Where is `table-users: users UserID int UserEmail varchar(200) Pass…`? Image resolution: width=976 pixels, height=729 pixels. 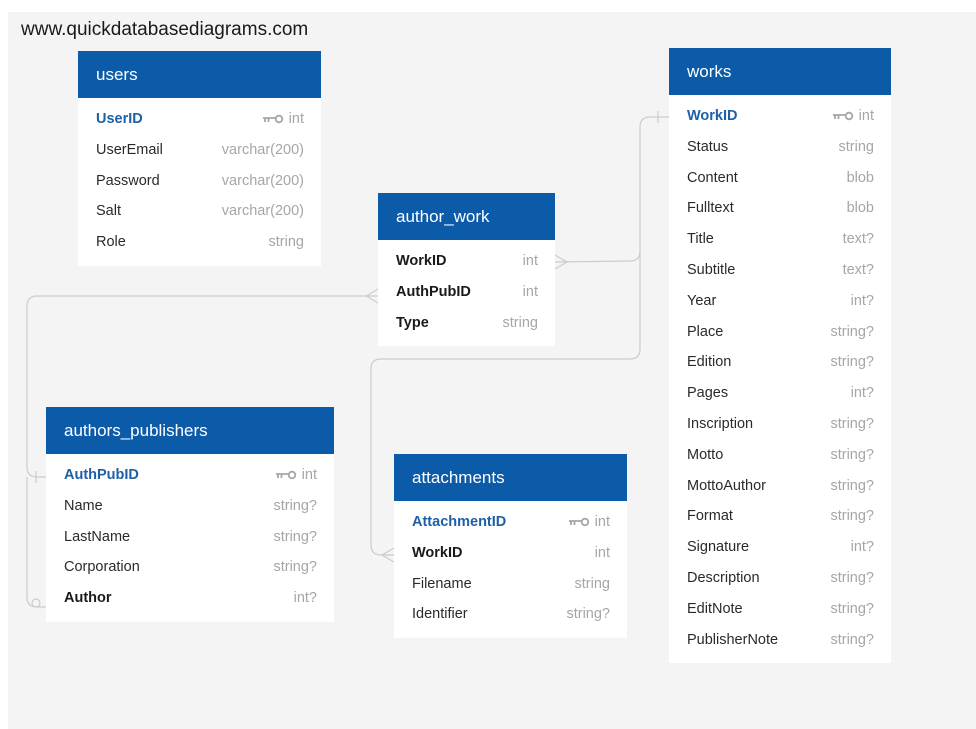
table-users: users UserID int UserEmail varchar(200) Pass… is located at coordinates (199, 158).